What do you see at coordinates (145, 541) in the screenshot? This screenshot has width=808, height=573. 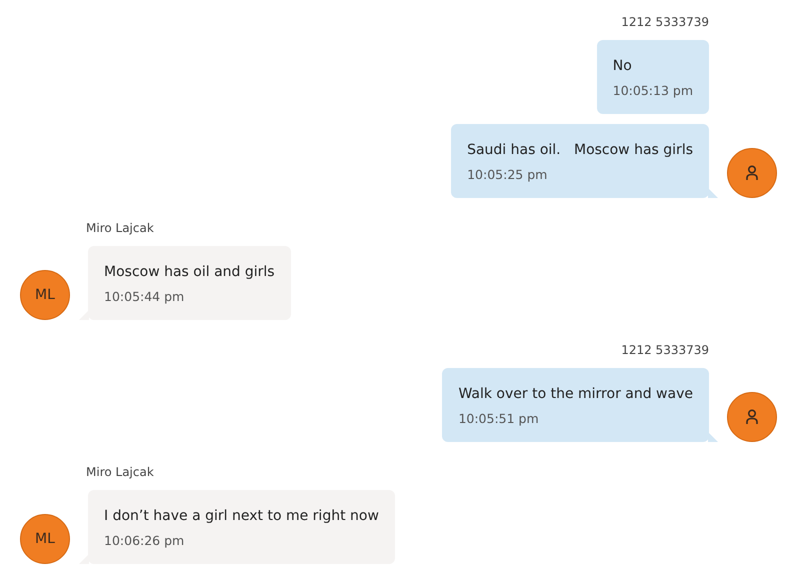 I see `message-time: 10:06:26 pm` at bounding box center [145, 541].